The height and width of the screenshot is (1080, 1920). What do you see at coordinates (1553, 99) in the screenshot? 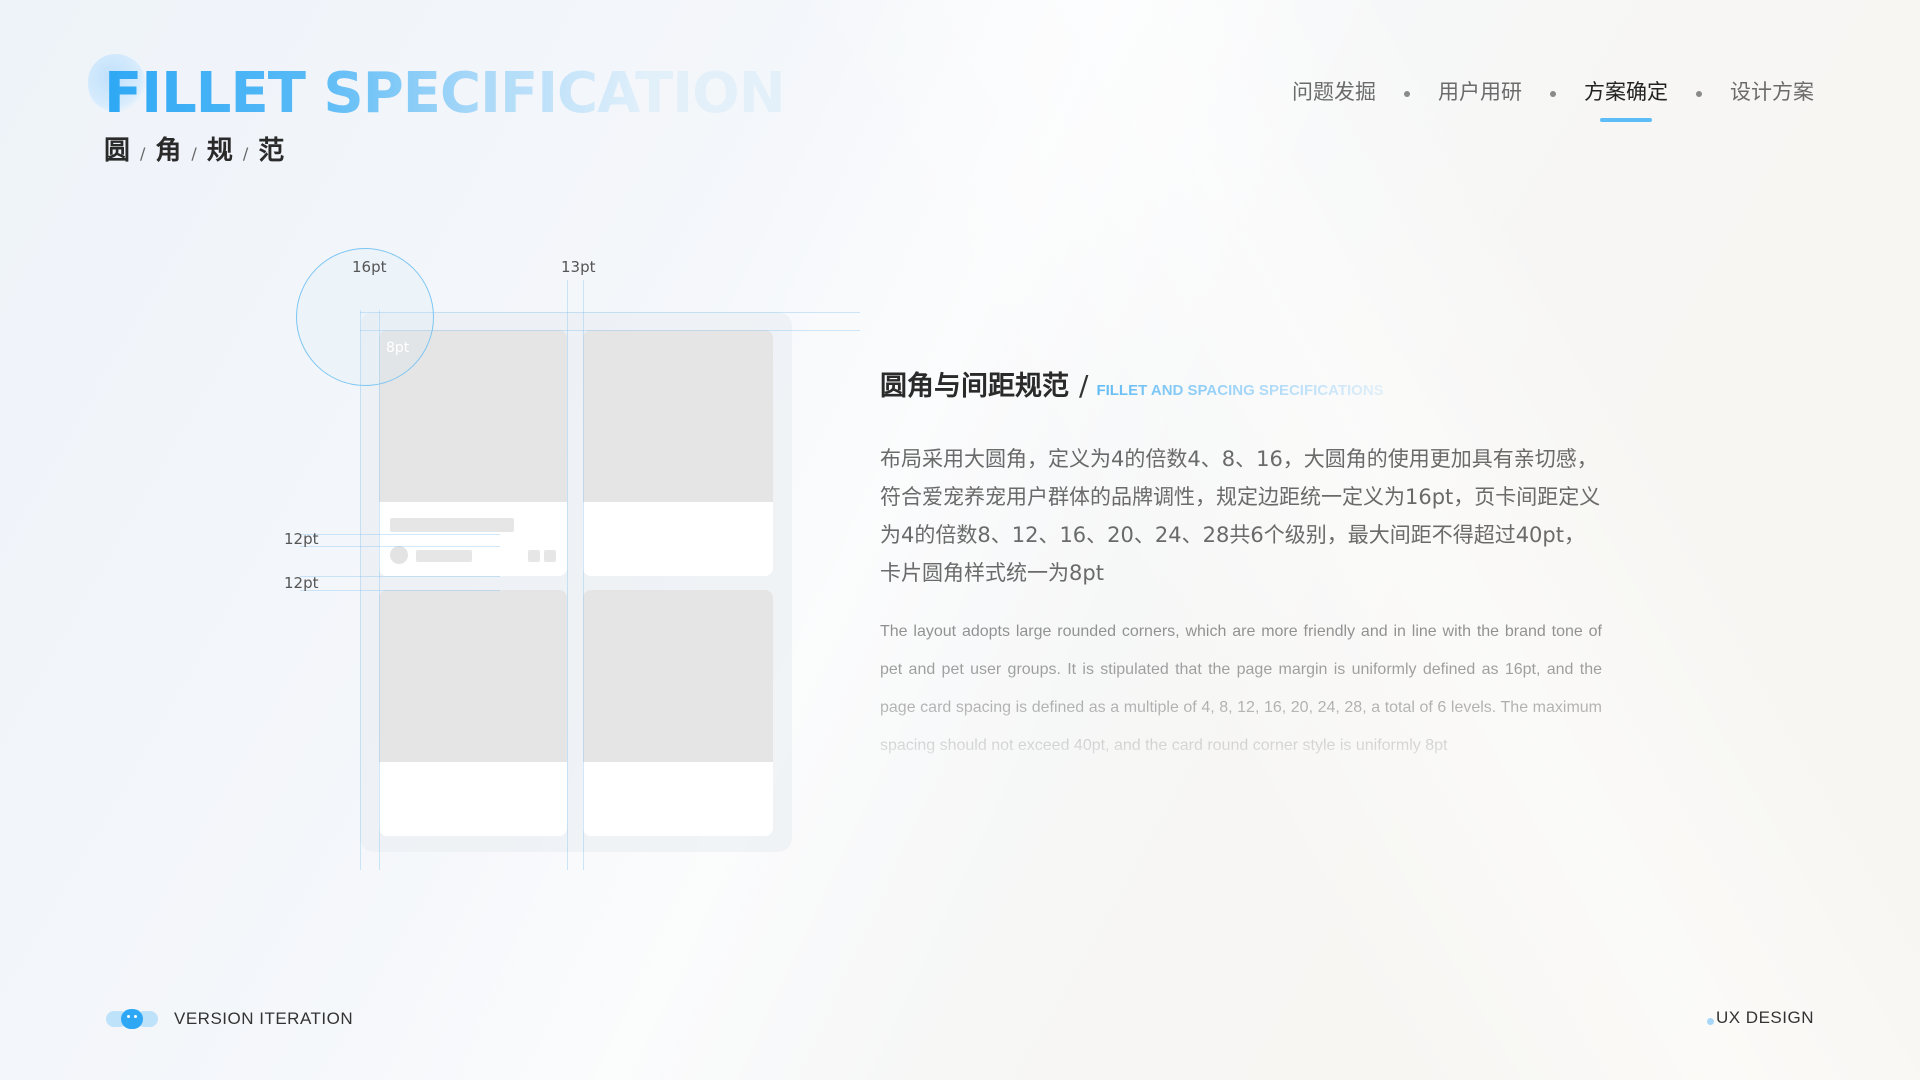
I see `top-nav: 问题发掘 用户用研 方案确定 设计方案` at bounding box center [1553, 99].